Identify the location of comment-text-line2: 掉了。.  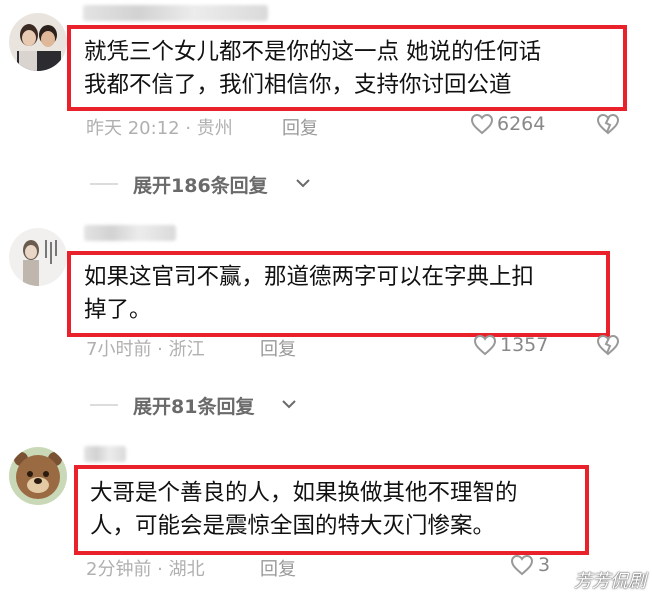
(118, 310).